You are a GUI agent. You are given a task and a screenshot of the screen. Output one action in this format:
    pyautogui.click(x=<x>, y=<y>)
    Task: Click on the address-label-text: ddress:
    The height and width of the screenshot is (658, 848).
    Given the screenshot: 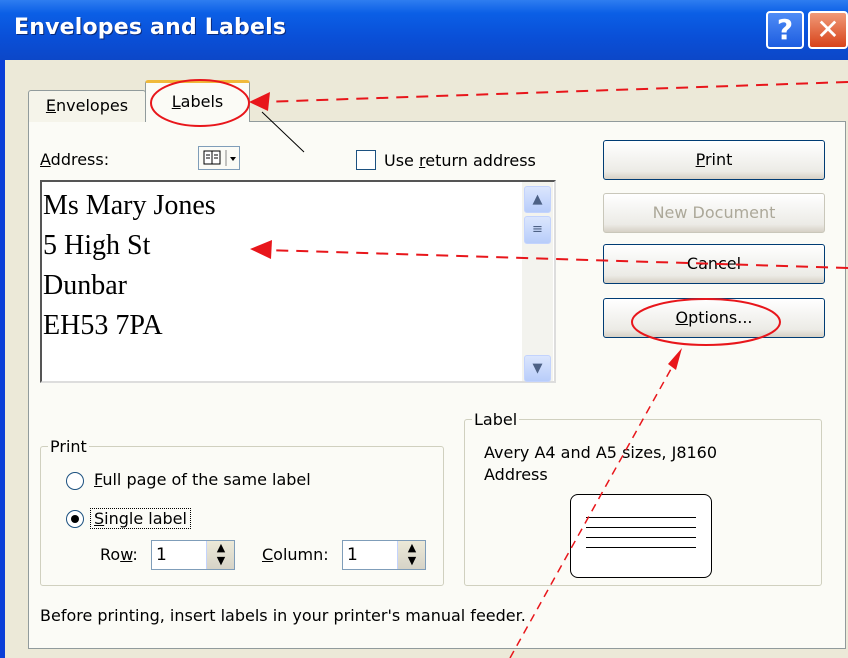 What is the action you would take?
    pyautogui.click(x=80, y=159)
    